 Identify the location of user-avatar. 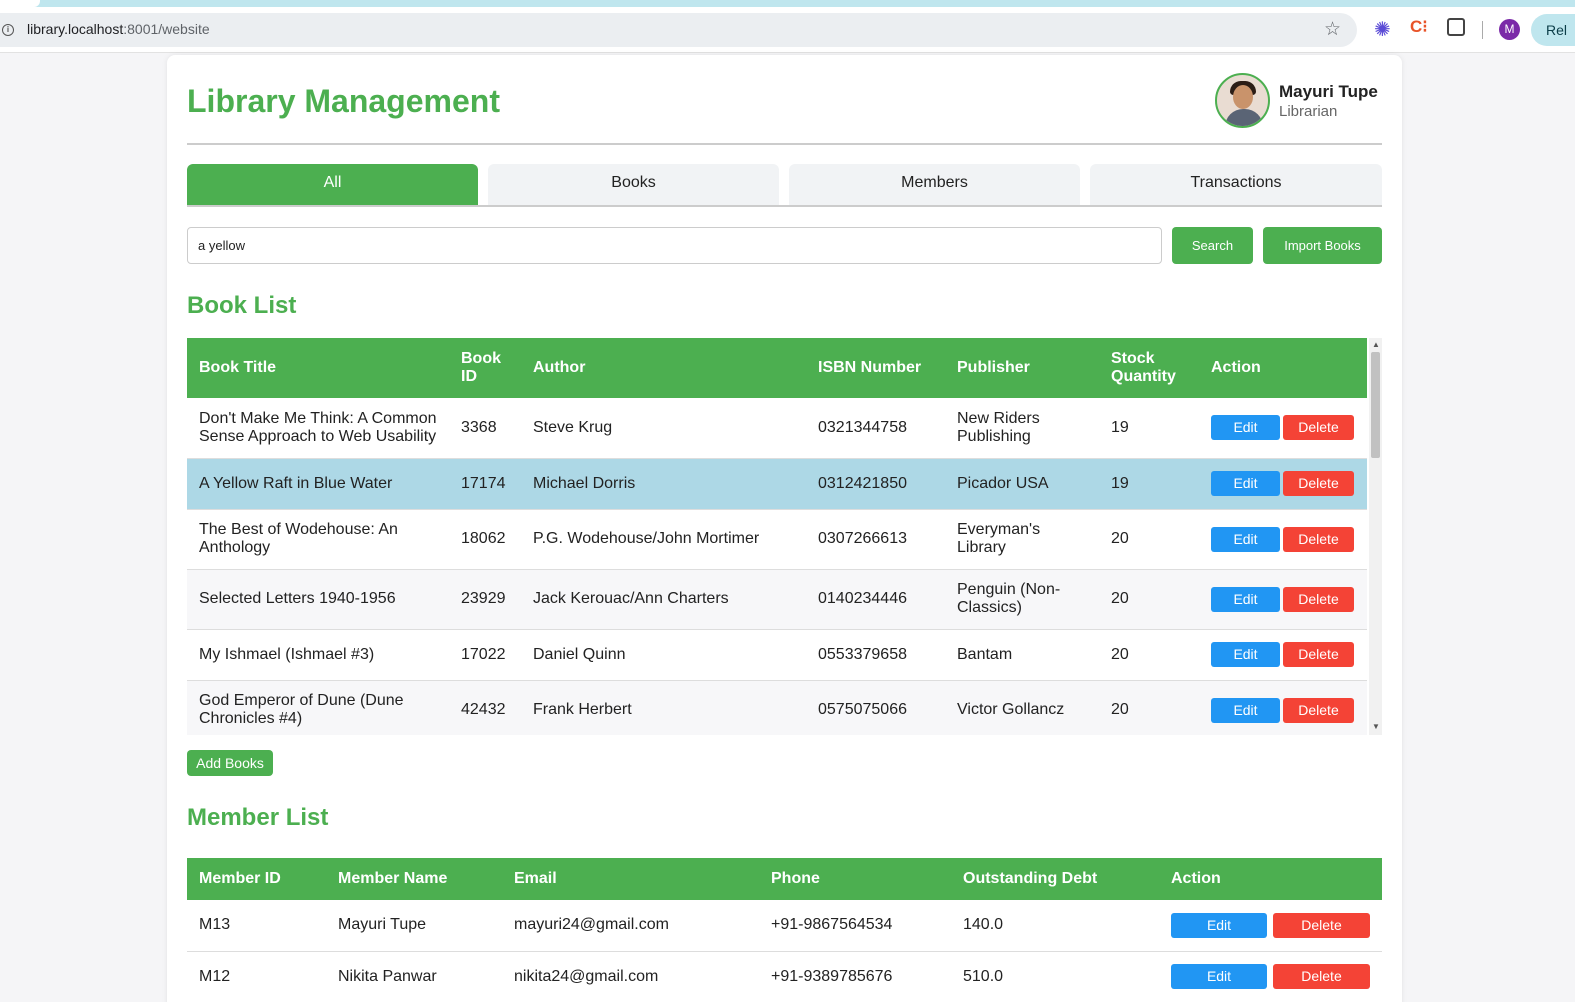
(1242, 100).